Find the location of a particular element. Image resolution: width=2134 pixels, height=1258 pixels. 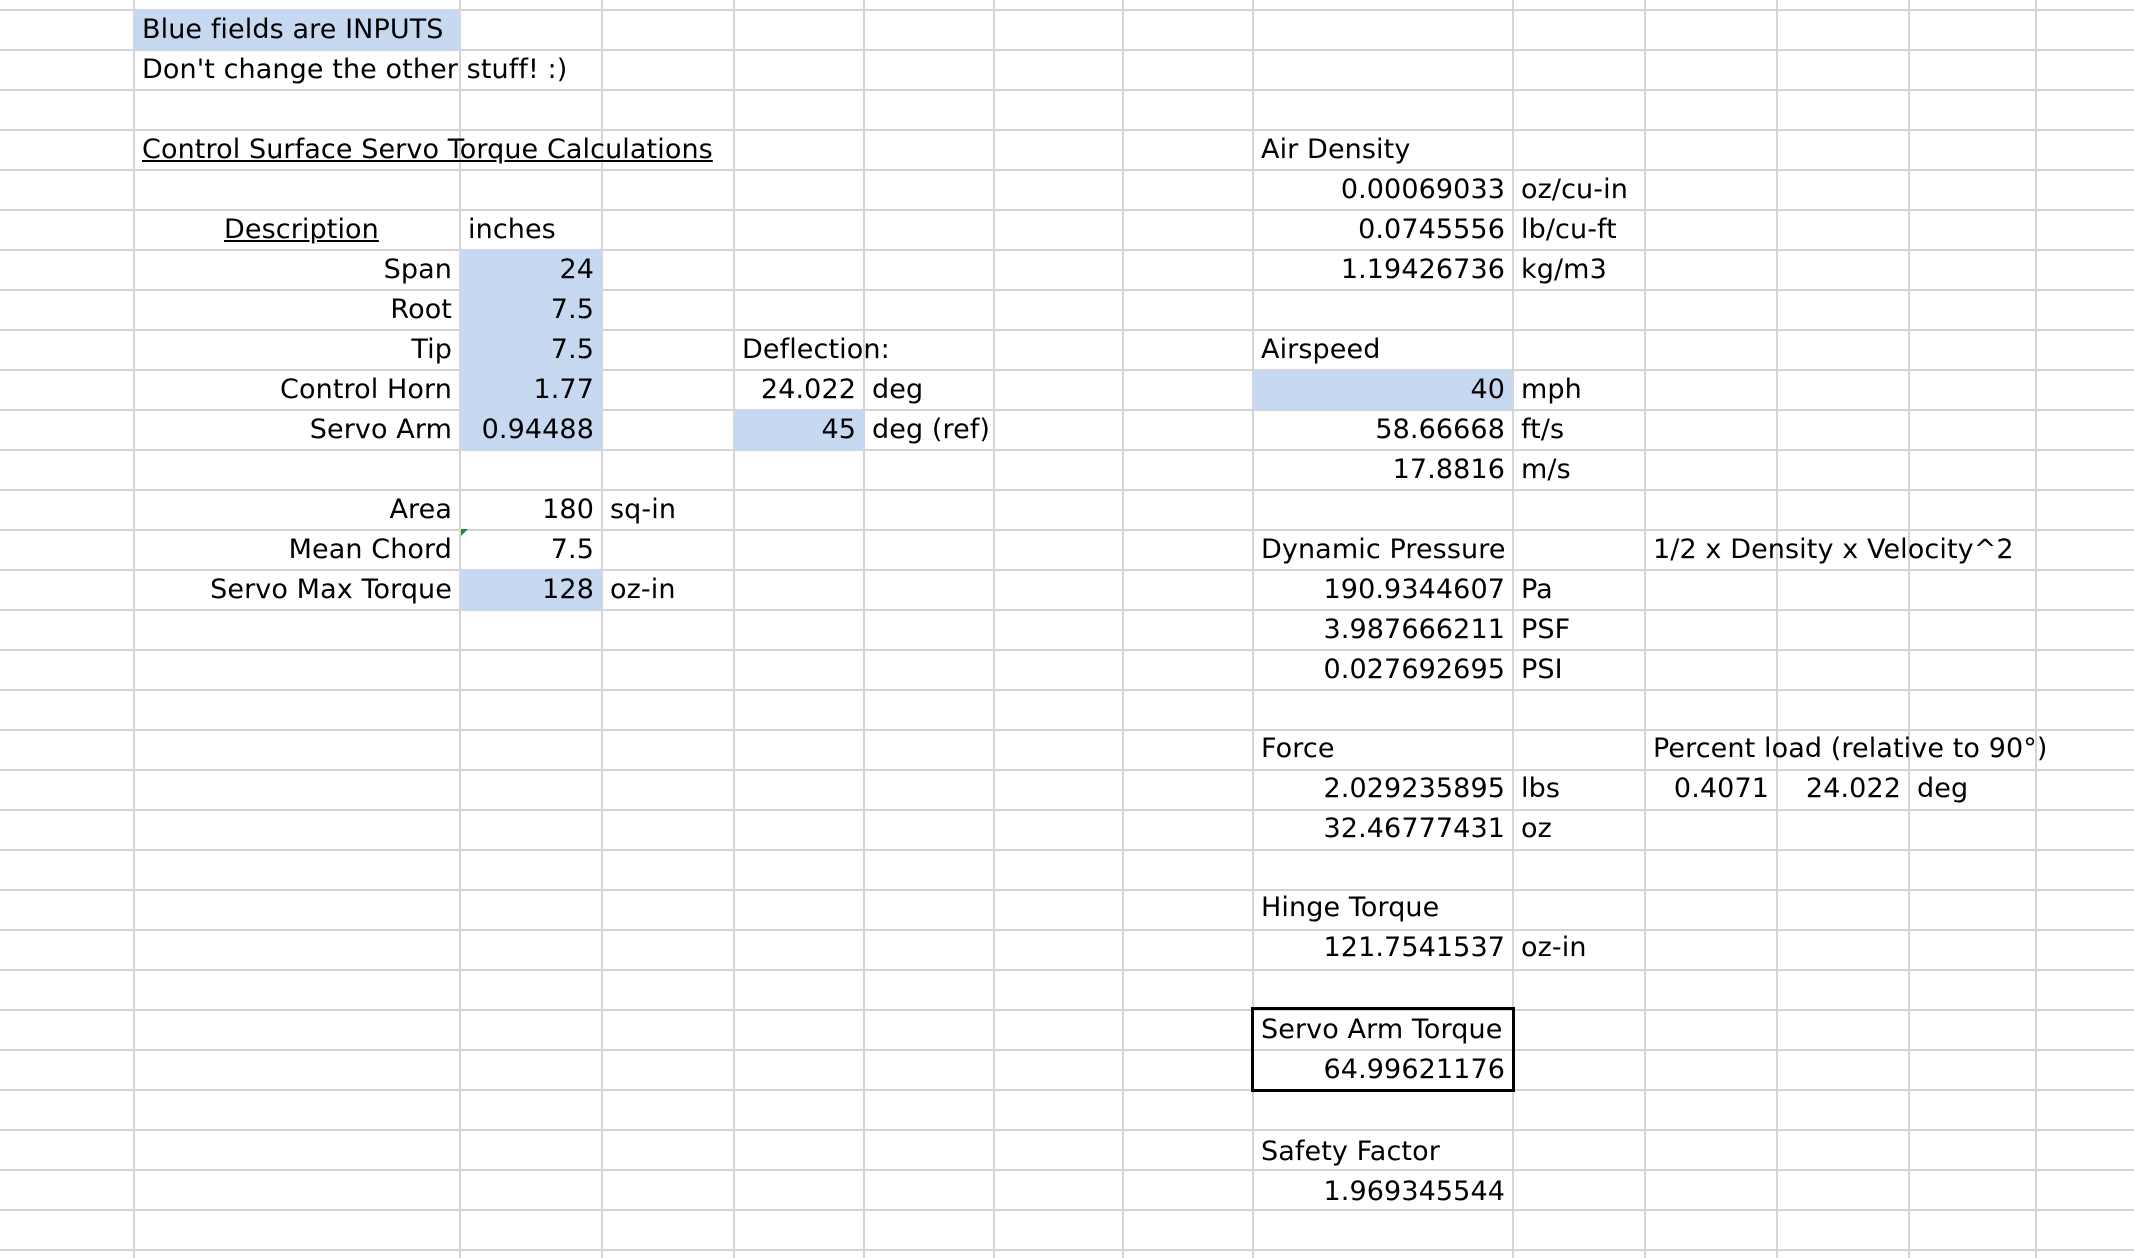

deflection-ref-input: 45 is located at coordinates (799, 430).